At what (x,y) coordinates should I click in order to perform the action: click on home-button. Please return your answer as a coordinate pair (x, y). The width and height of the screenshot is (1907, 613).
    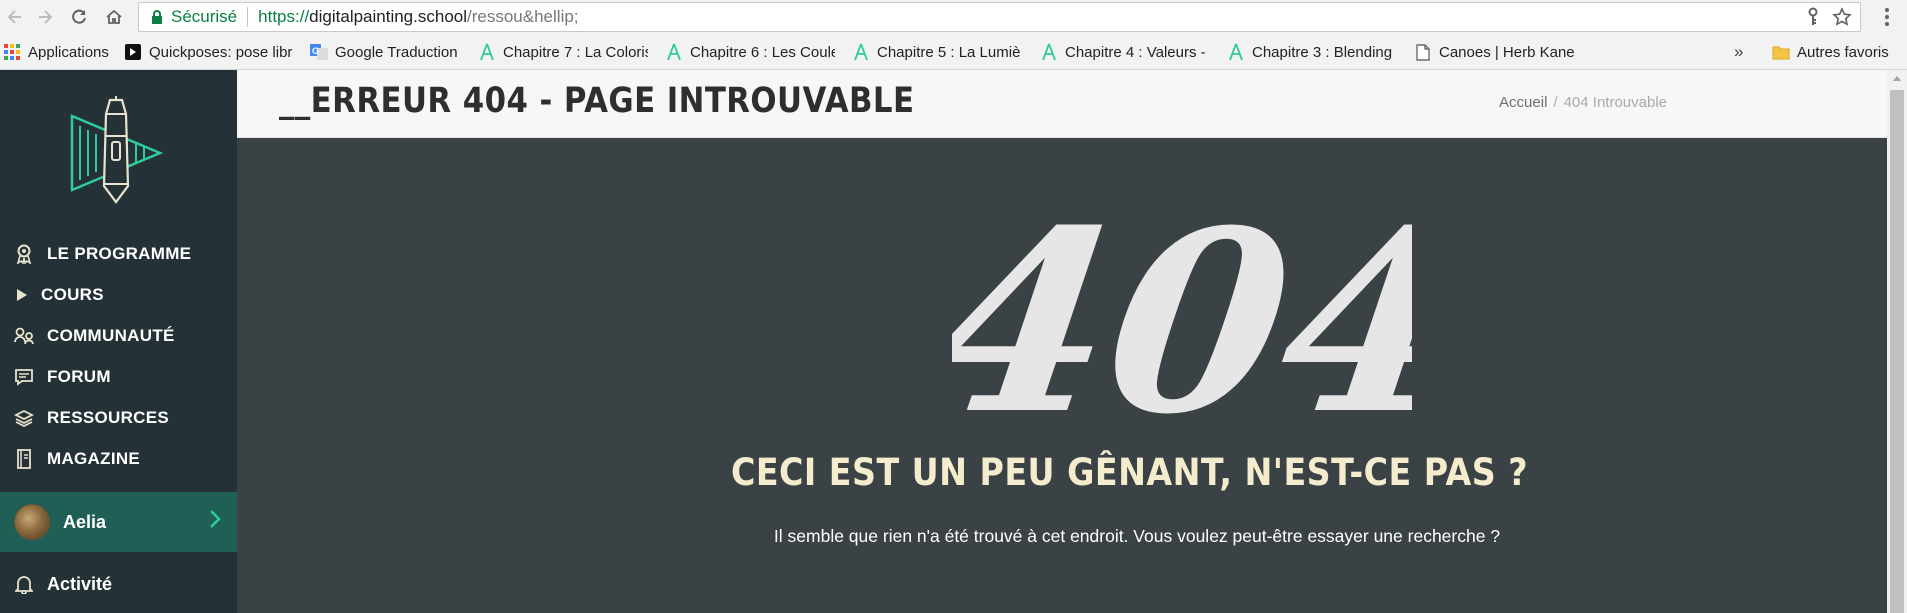
    Looking at the image, I should click on (114, 17).